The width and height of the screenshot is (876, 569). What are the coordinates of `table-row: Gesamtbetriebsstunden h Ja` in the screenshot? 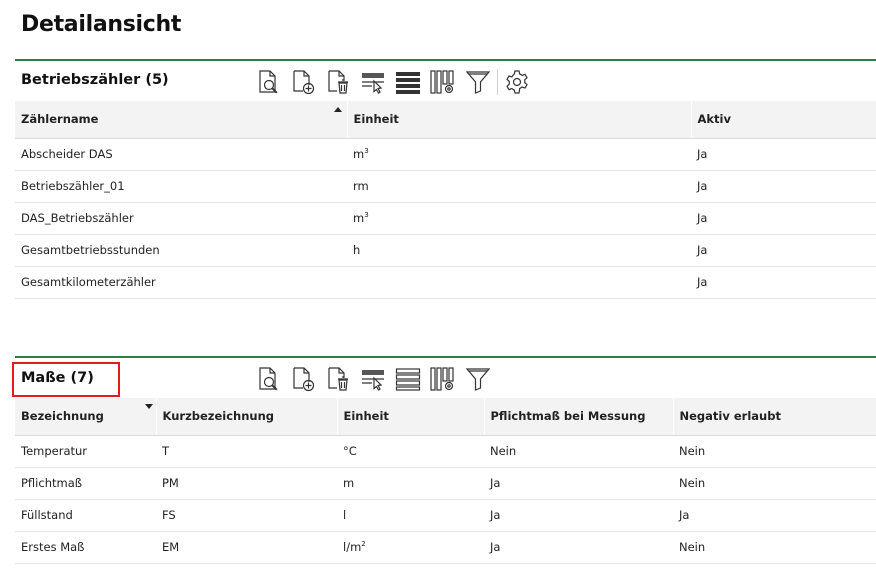 It's located at (445, 250).